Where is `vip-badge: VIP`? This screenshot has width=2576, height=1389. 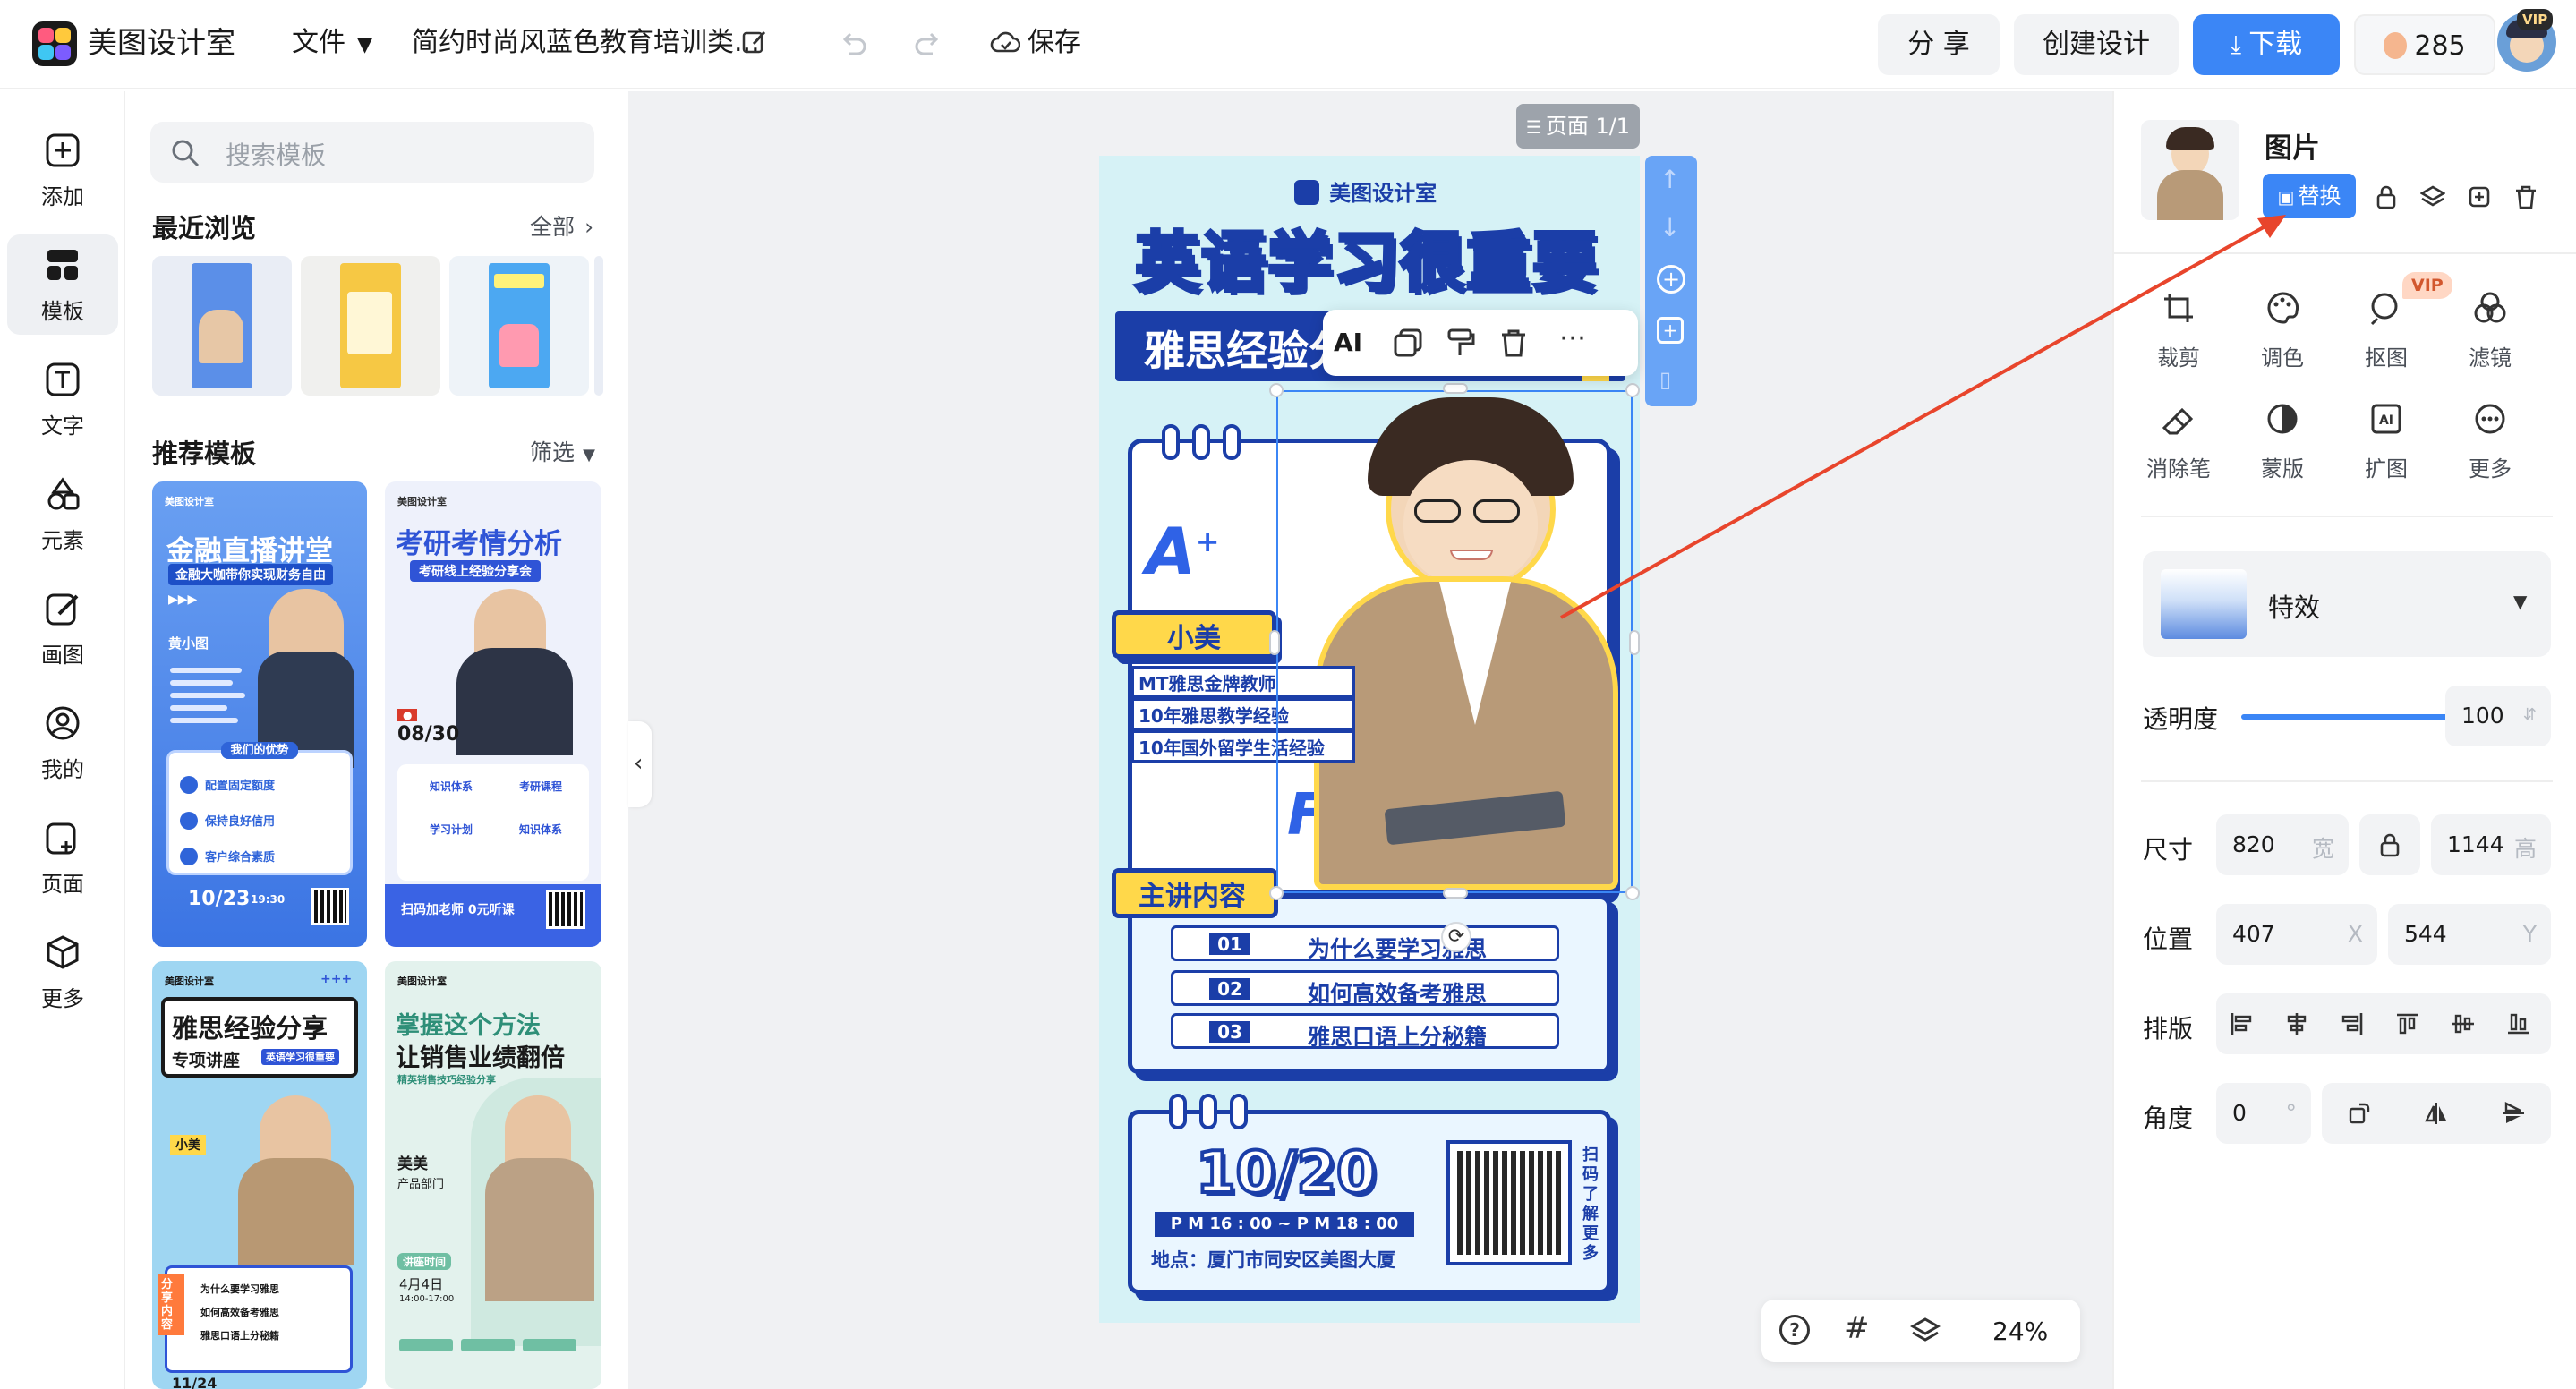
vip-badge: VIP is located at coordinates (2535, 20).